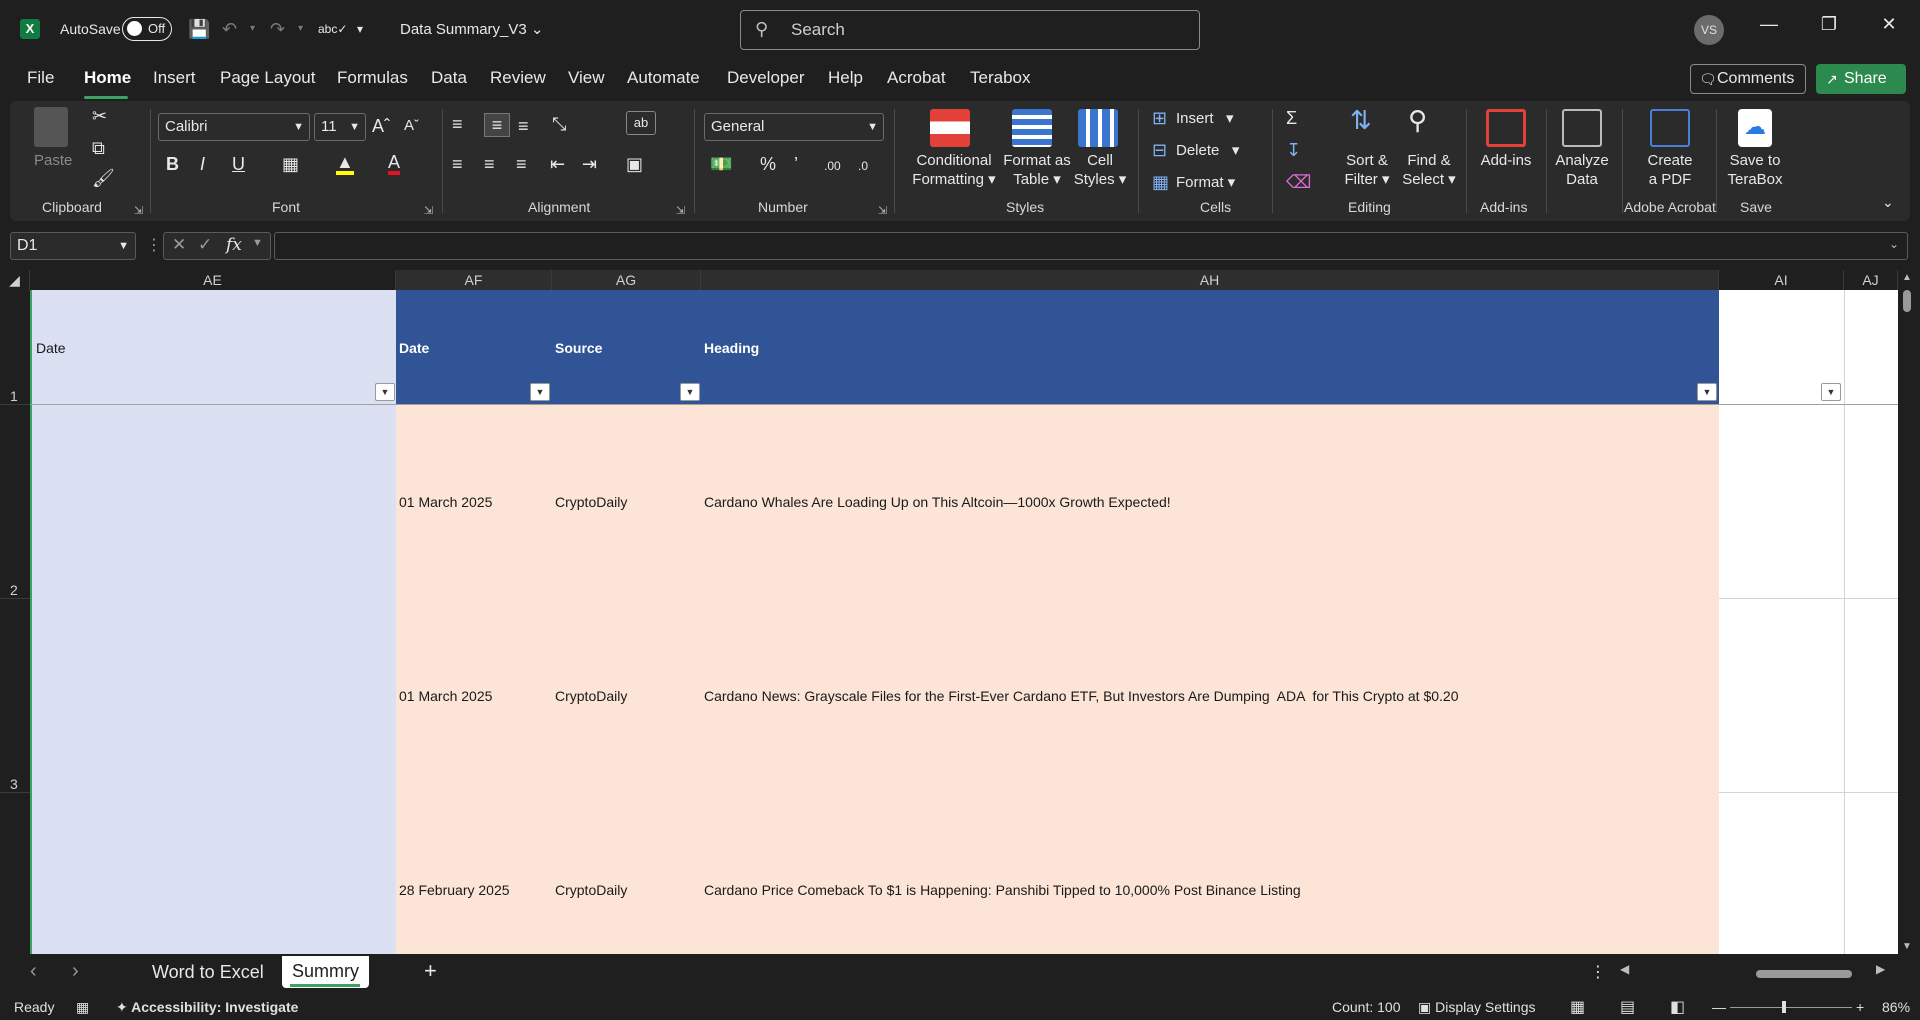  What do you see at coordinates (234, 127) in the screenshot?
I see `font-name-select: Calibri ▼` at bounding box center [234, 127].